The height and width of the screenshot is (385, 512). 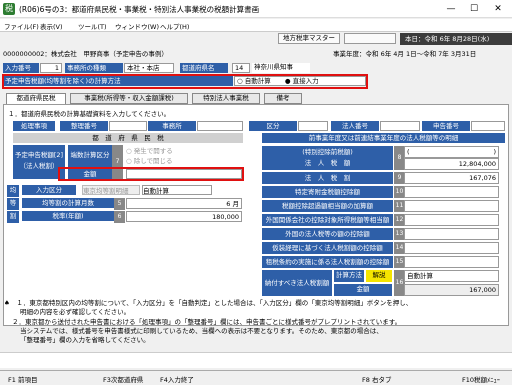 What do you see at coordinates (451, 220) in the screenshot?
I see `row12-value` at bounding box center [451, 220].